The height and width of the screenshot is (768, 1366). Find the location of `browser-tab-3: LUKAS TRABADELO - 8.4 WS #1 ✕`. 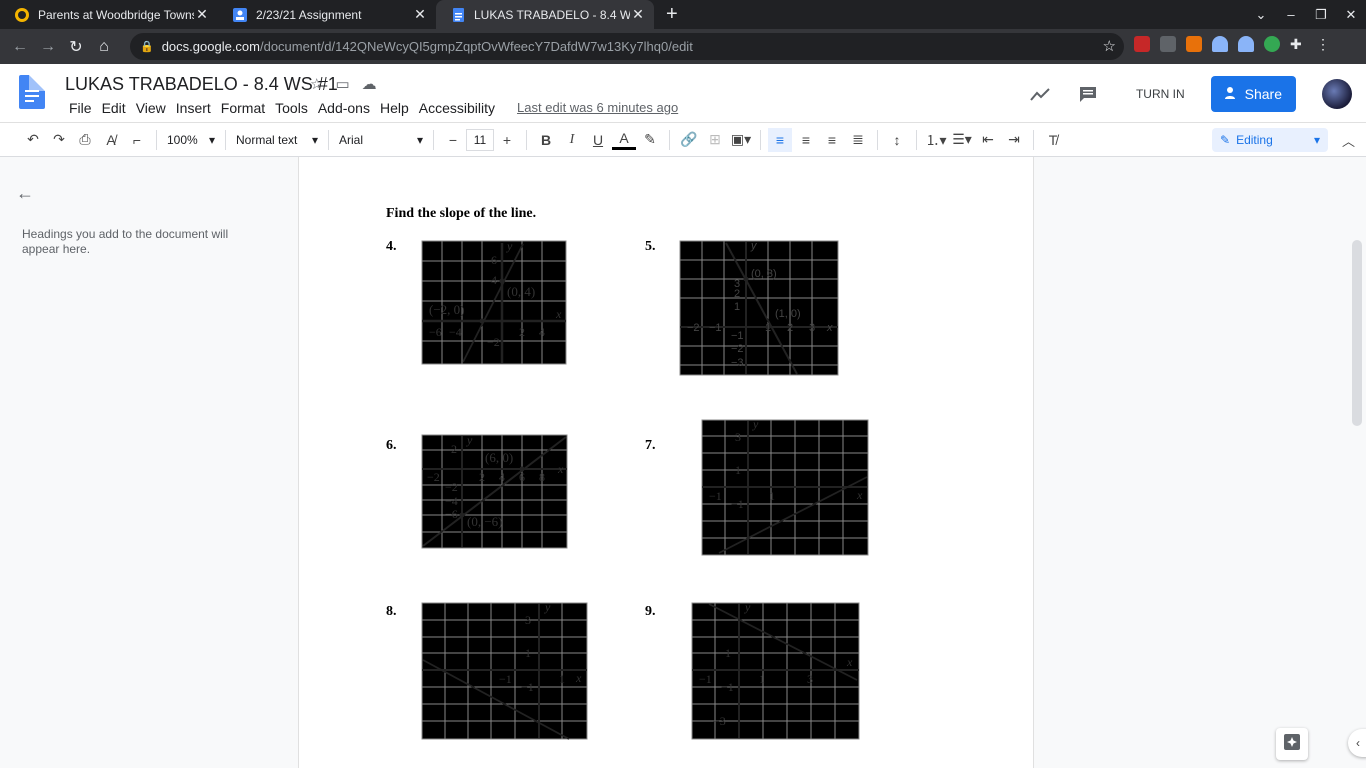

browser-tab-3: LUKAS TRABADELO - 8.4 WS #1 ✕ is located at coordinates (545, 14).